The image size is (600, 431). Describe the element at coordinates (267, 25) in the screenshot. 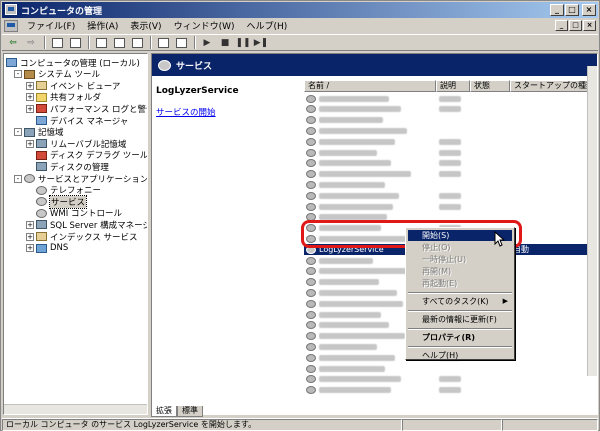

I see `menu-help: ヘルプ(H)` at that location.